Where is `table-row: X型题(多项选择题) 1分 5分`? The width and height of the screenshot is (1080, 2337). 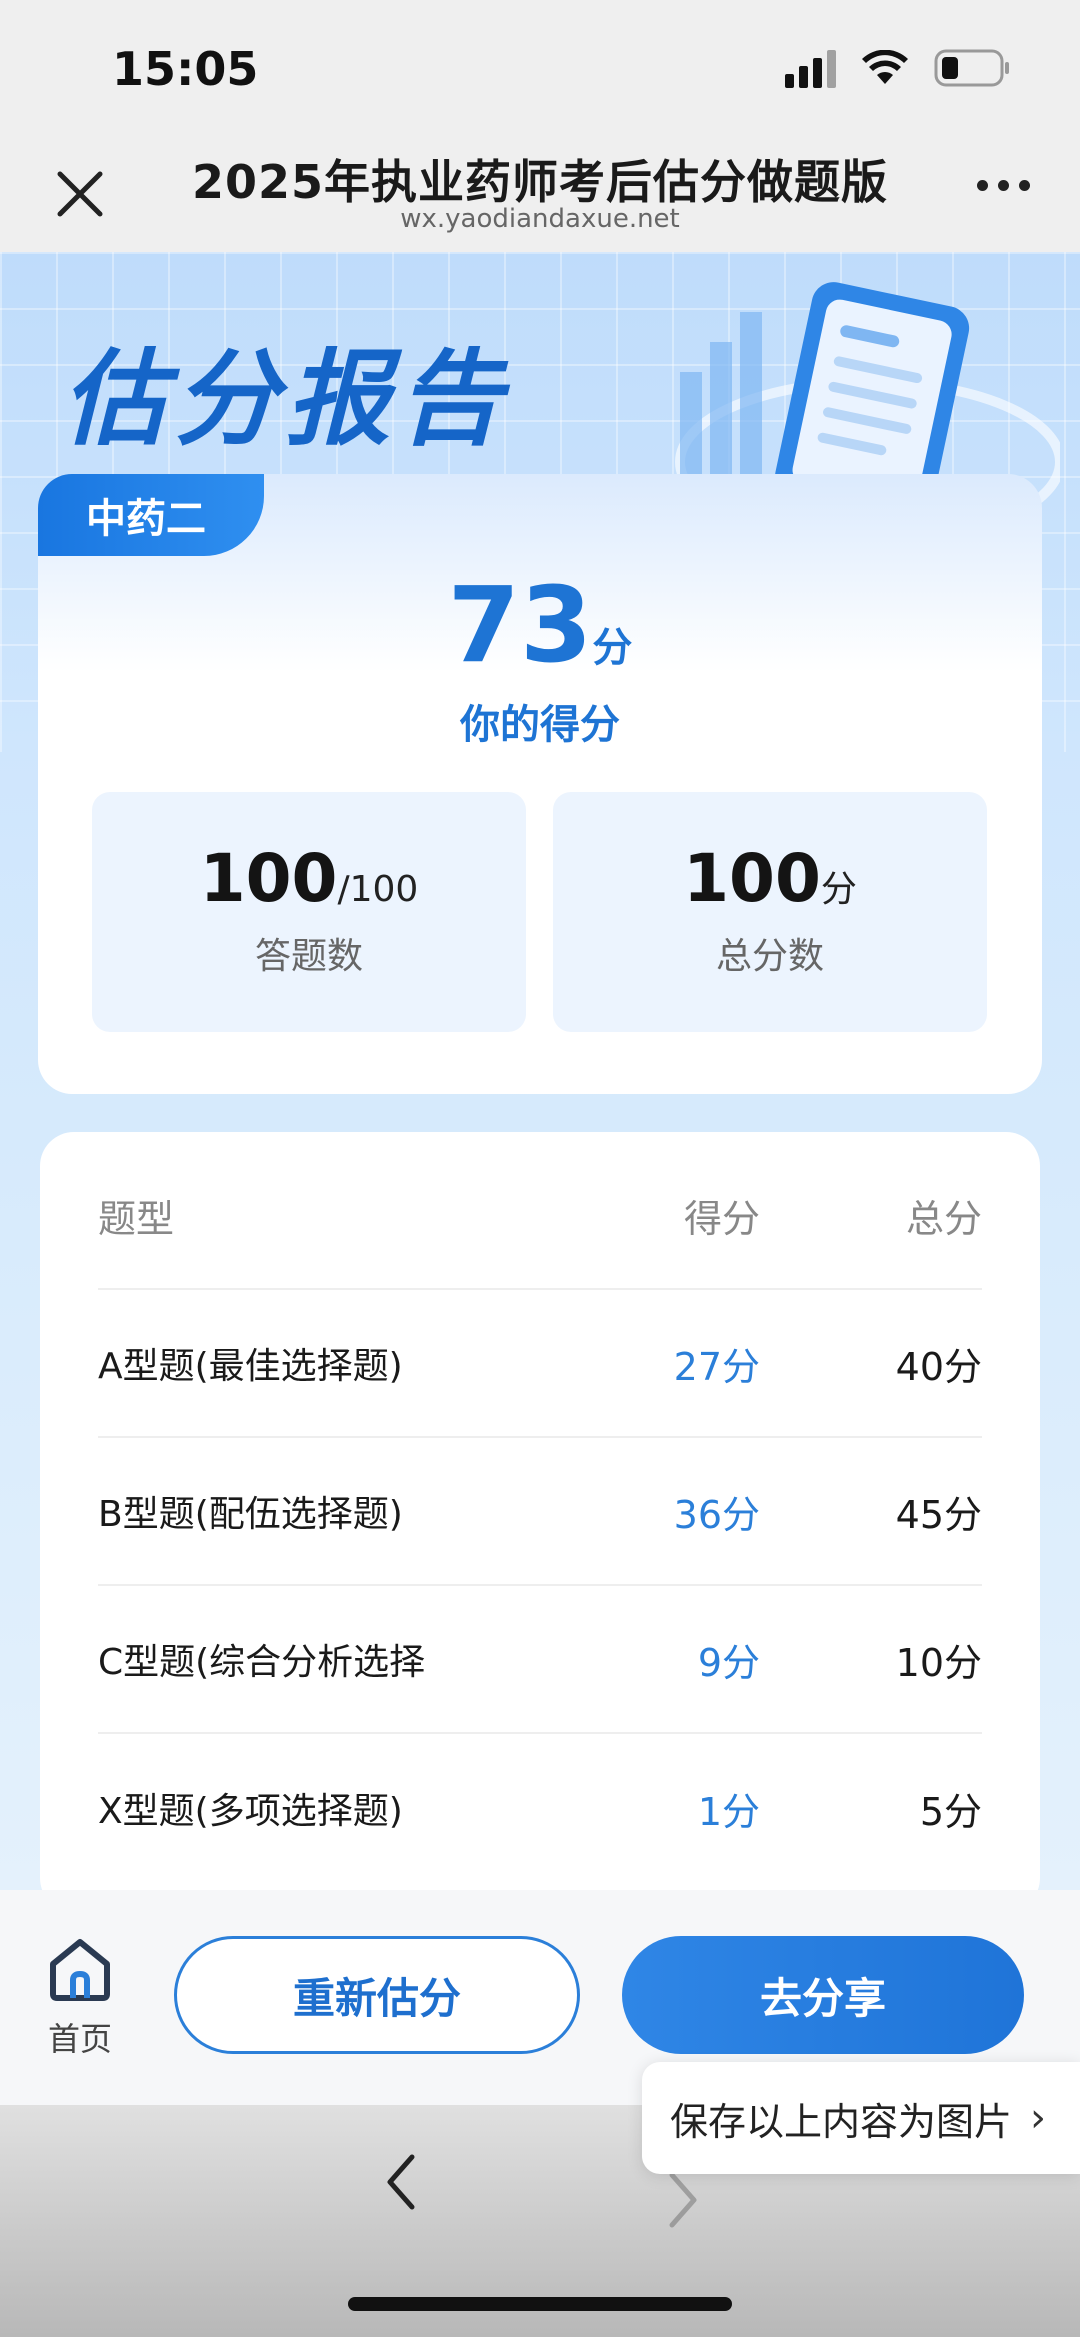 table-row: X型题(多项选择题) 1分 5分 is located at coordinates (540, 1808).